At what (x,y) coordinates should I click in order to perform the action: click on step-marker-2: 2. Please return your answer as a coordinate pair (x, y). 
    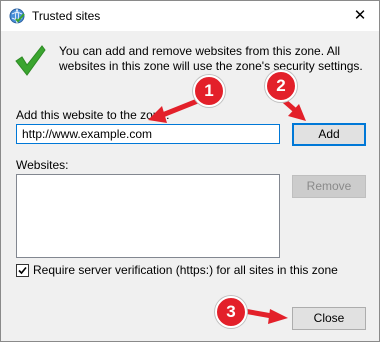
    Looking at the image, I should click on (281, 86).